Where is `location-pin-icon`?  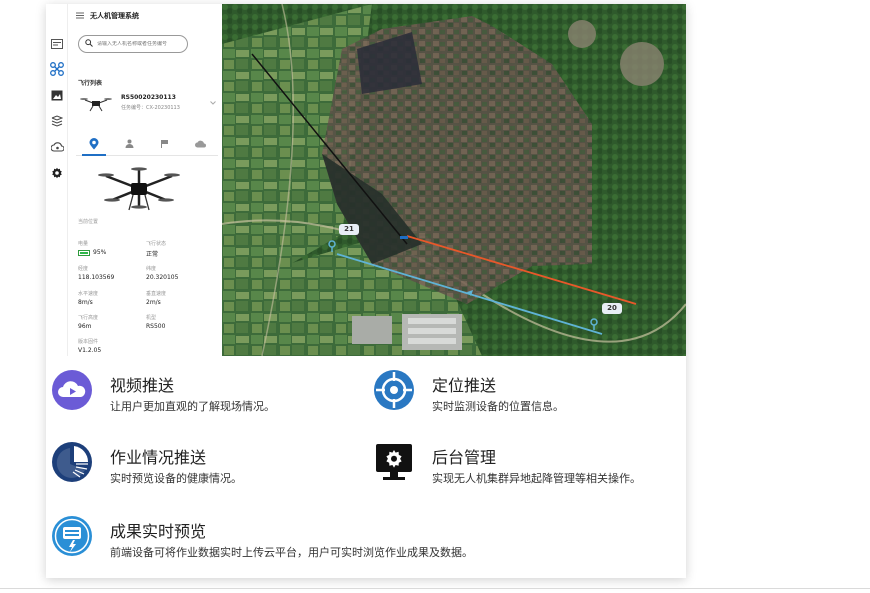
location-pin-icon is located at coordinates (94, 144).